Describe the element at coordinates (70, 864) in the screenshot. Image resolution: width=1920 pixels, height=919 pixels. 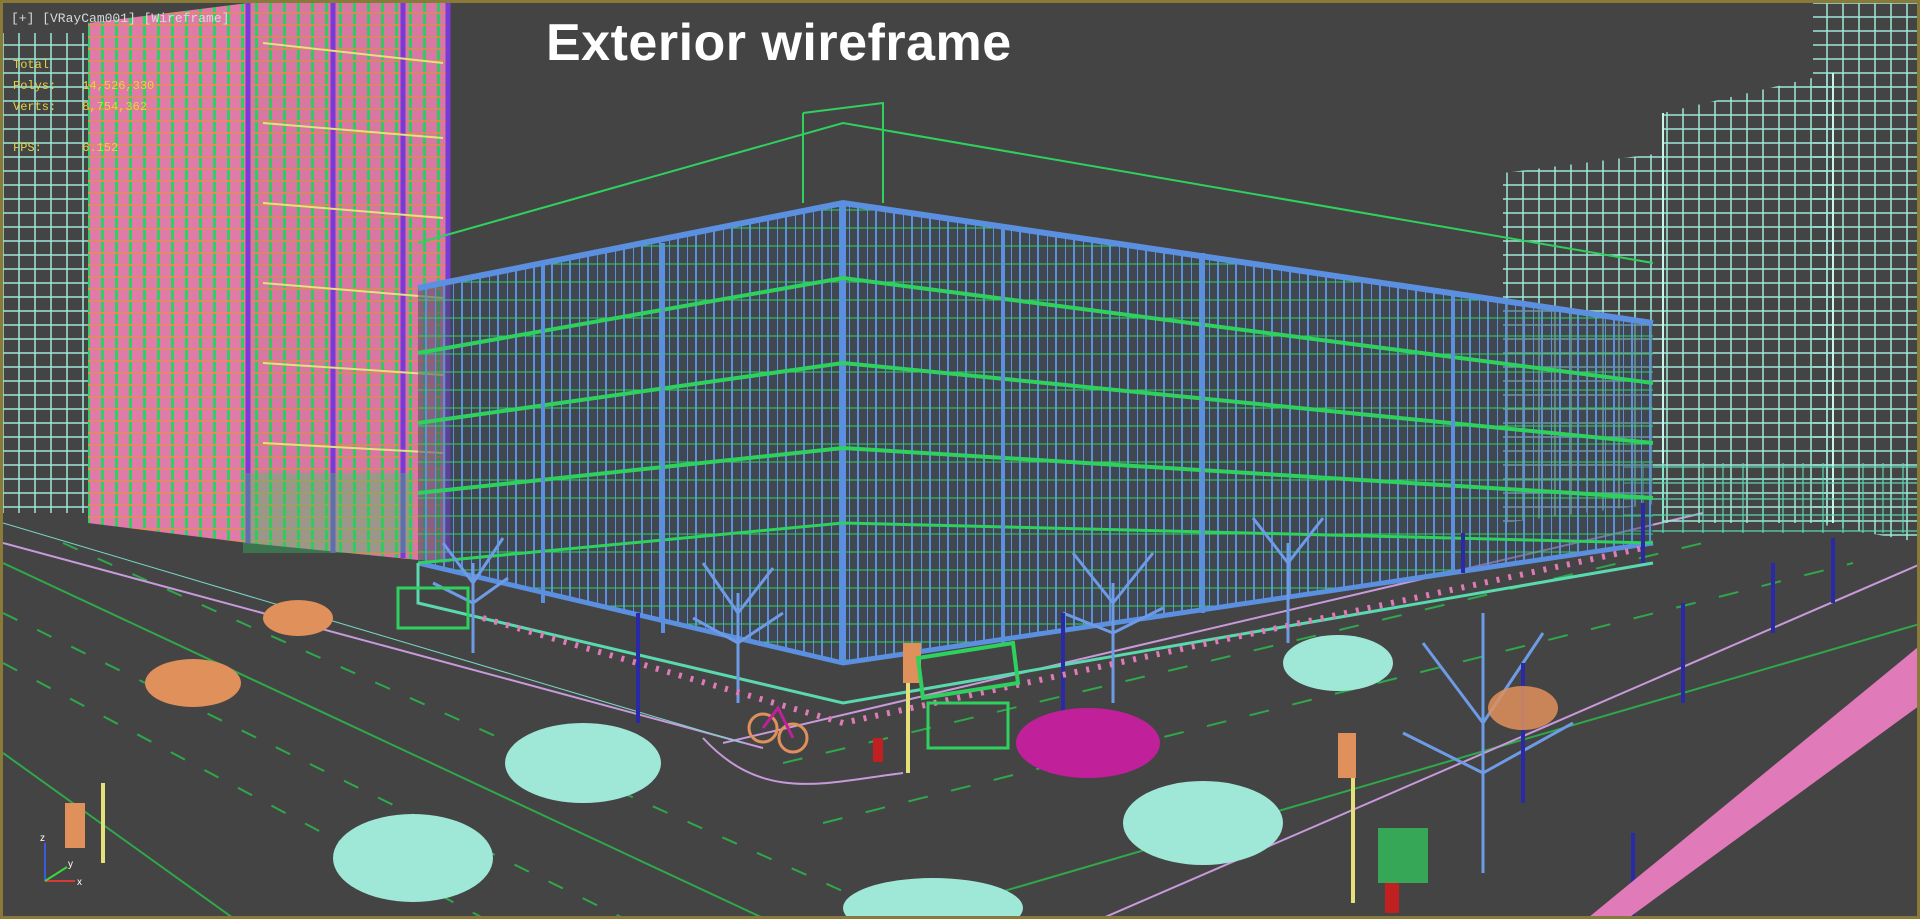
I see `axis-y-label: y` at that location.